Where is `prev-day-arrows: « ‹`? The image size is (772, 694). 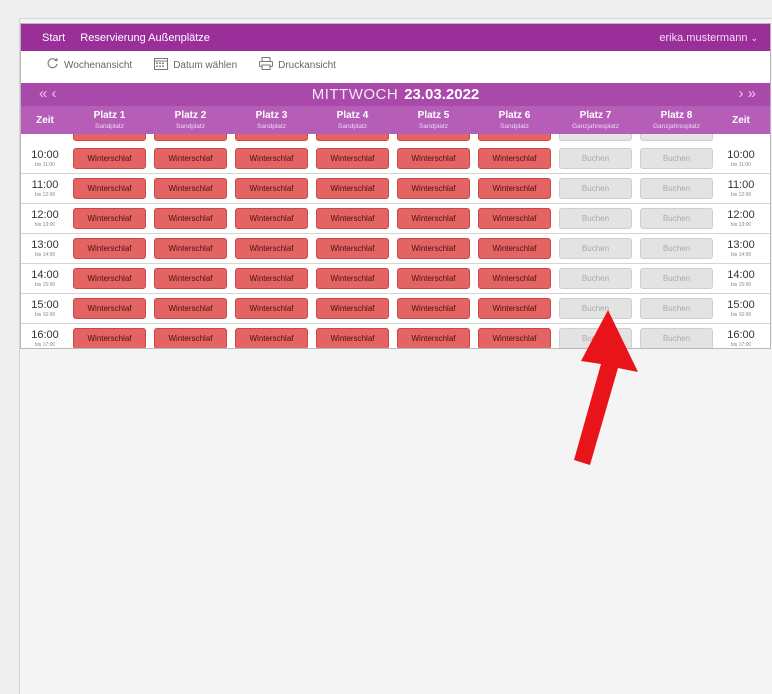
prev-day-arrows: « ‹ is located at coordinates (48, 93).